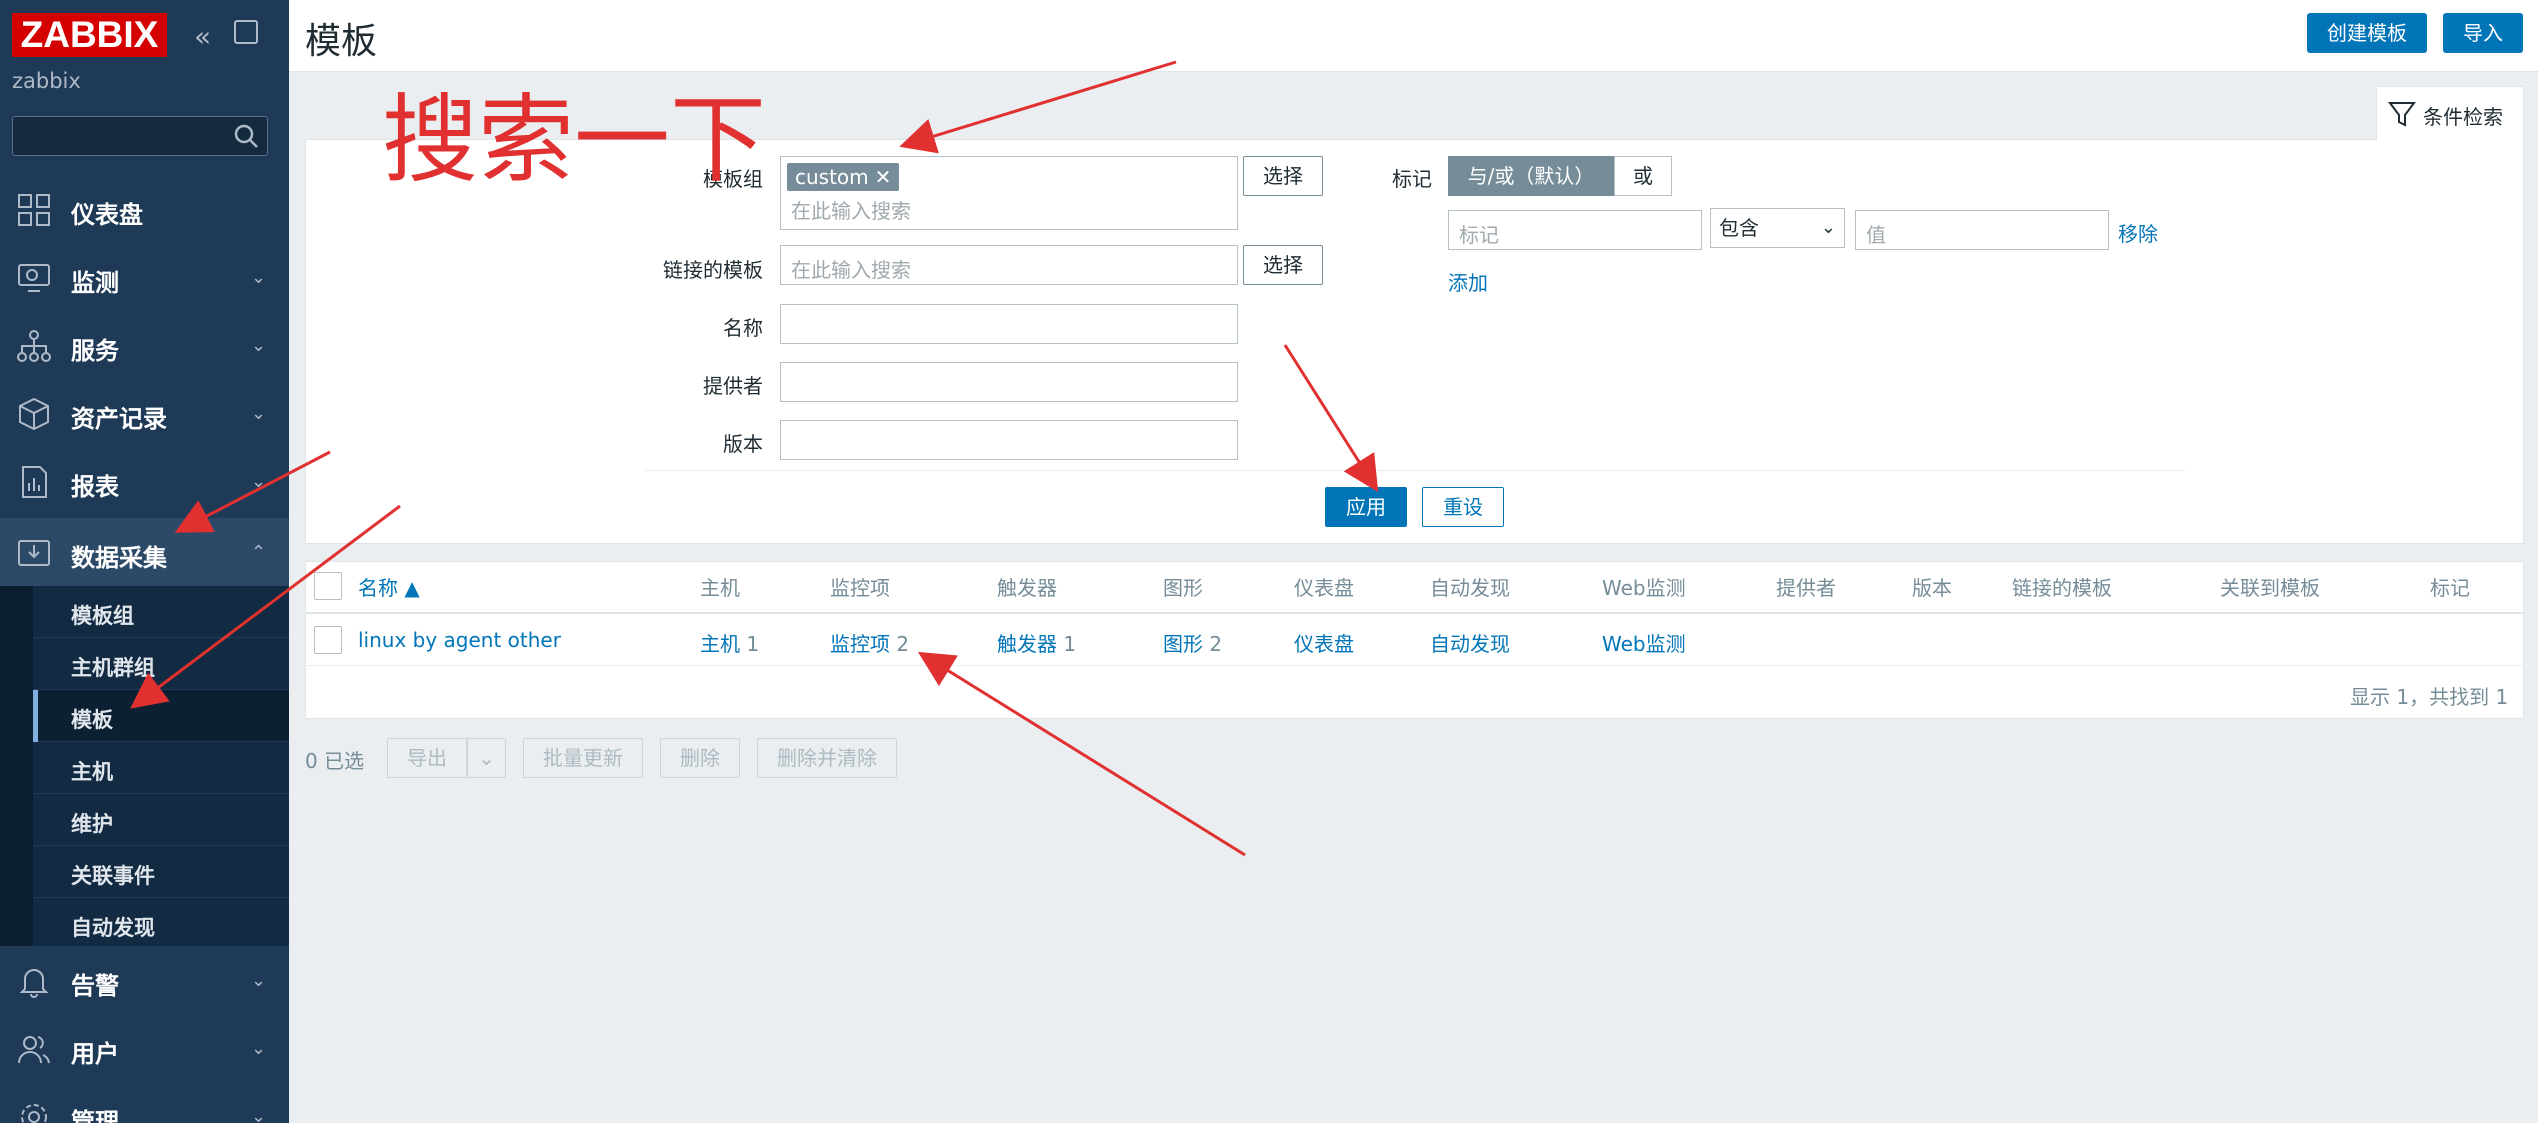 Image resolution: width=2538 pixels, height=1123 pixels. What do you see at coordinates (1038, 107) in the screenshot?
I see `arrow-to-template-group` at bounding box center [1038, 107].